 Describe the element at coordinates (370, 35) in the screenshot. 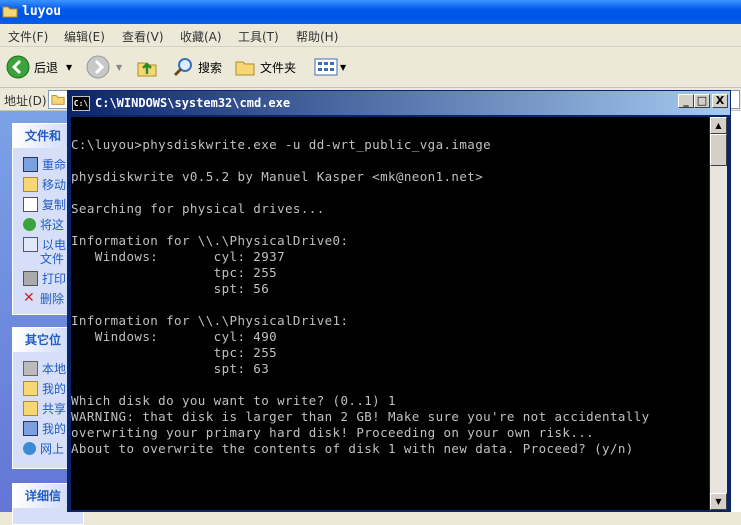

I see `menu-bar: 文件(F) 编辑(E) 查看(V) 收藏(A) 工具(T) 帮助(H)` at that location.